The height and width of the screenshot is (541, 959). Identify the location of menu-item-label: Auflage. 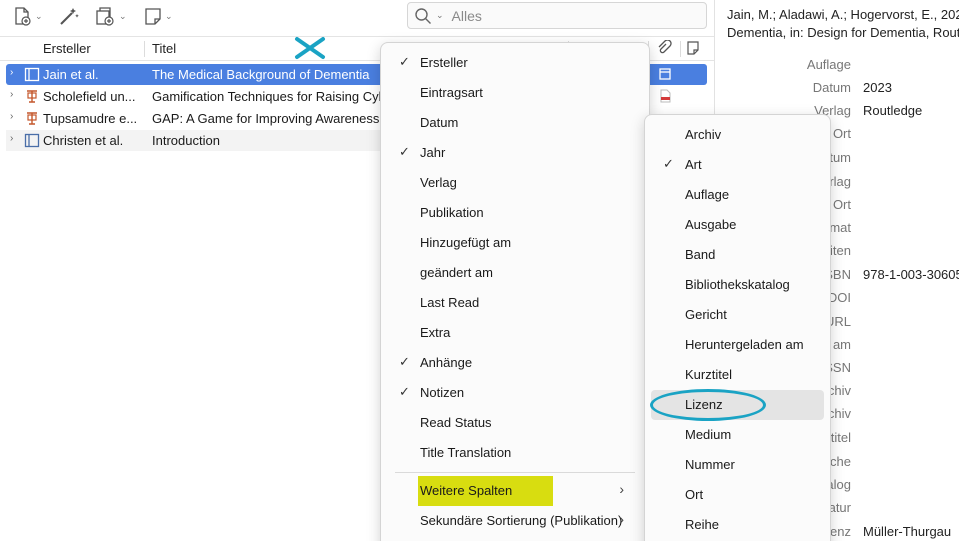
(707, 194).